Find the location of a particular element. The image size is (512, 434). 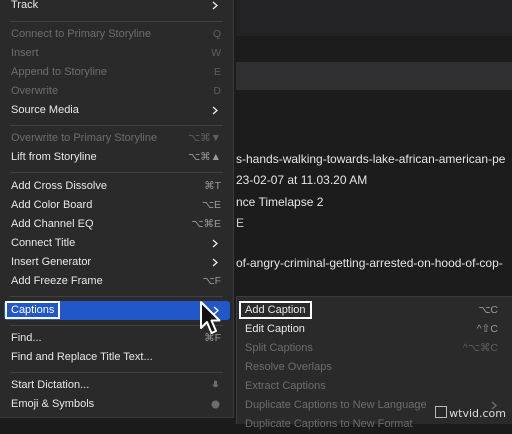

background-selected-row is located at coordinates (374, 76).